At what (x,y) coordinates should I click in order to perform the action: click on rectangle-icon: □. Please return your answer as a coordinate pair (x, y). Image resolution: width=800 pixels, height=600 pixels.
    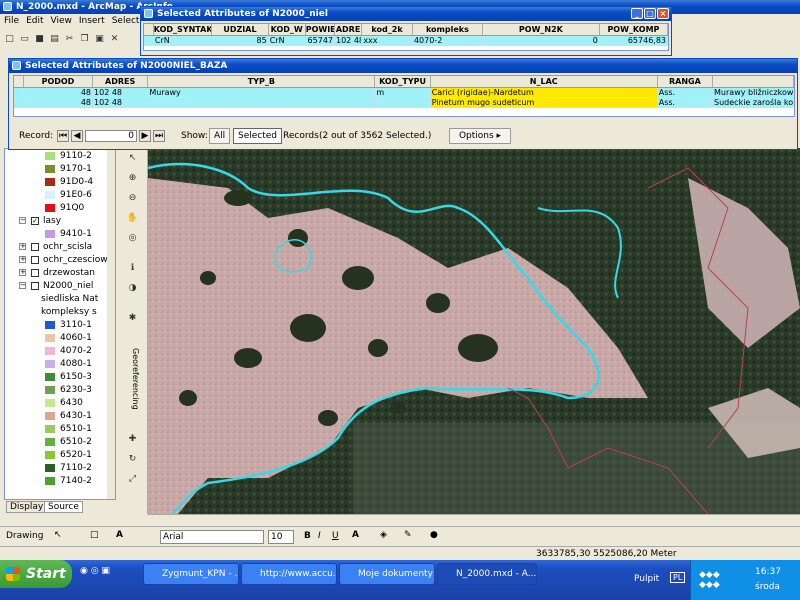
    Looking at the image, I should click on (94, 535).